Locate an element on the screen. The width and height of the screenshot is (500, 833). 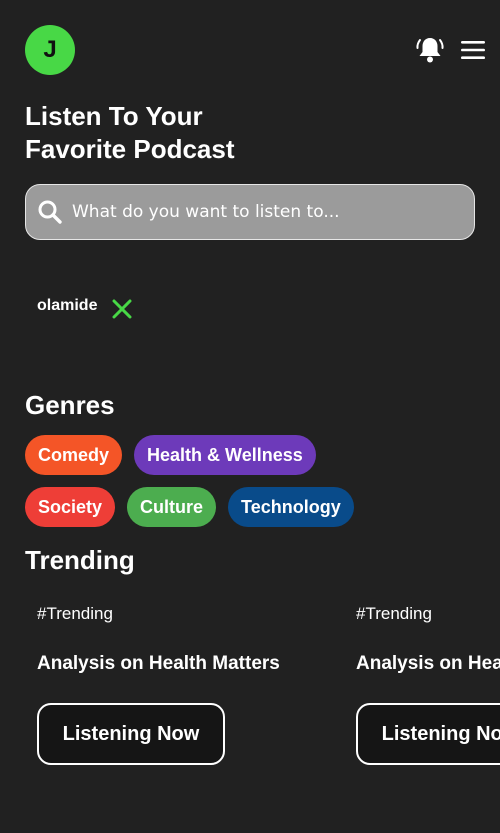
search-icon is located at coordinates (50, 212).